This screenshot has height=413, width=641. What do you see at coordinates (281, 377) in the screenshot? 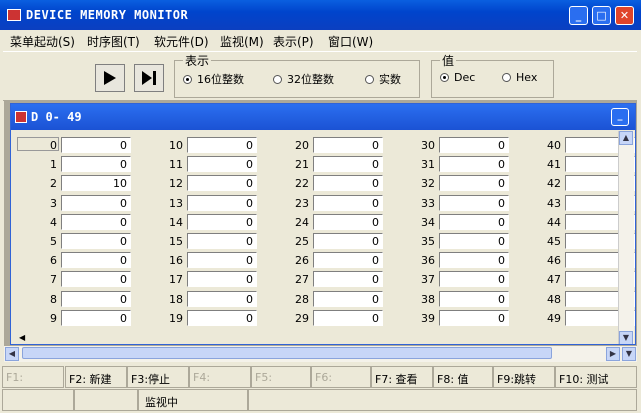
I see `f5-key: F5:` at bounding box center [281, 377].